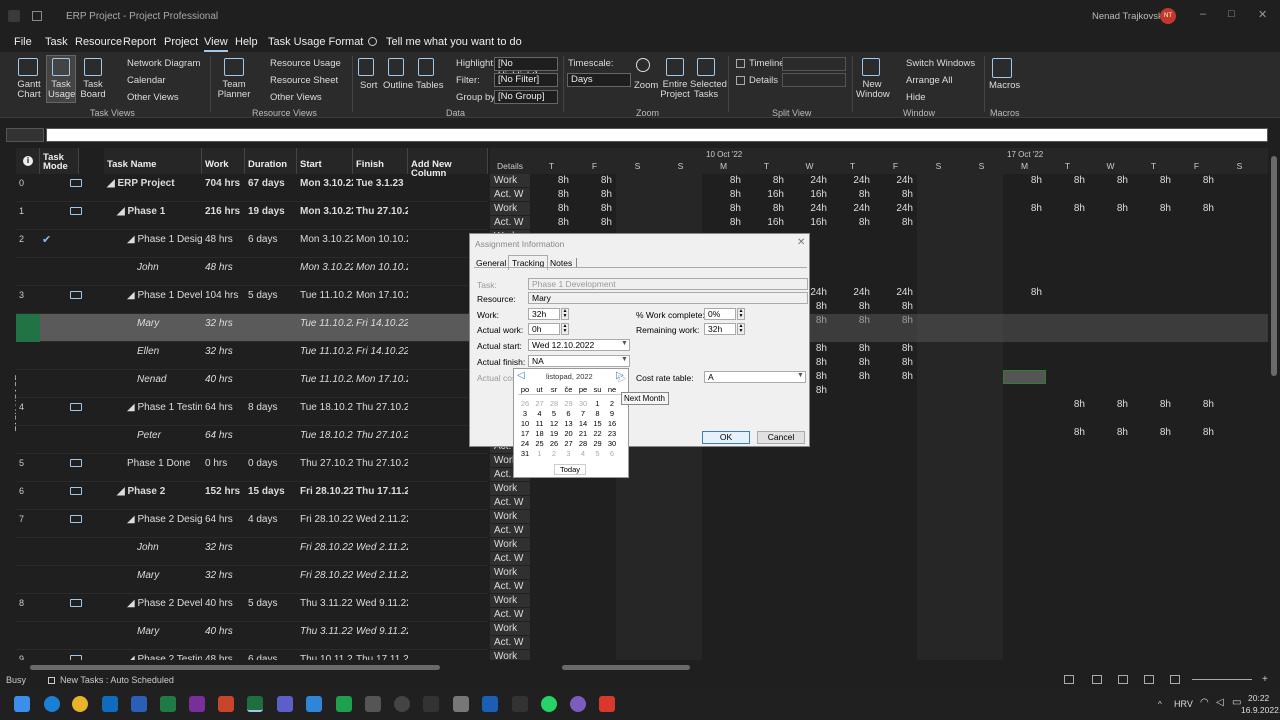 The width and height of the screenshot is (1280, 720). What do you see at coordinates (800, 375) in the screenshot?
I see `cost-rate-dropdown-icon: ▼` at bounding box center [800, 375].